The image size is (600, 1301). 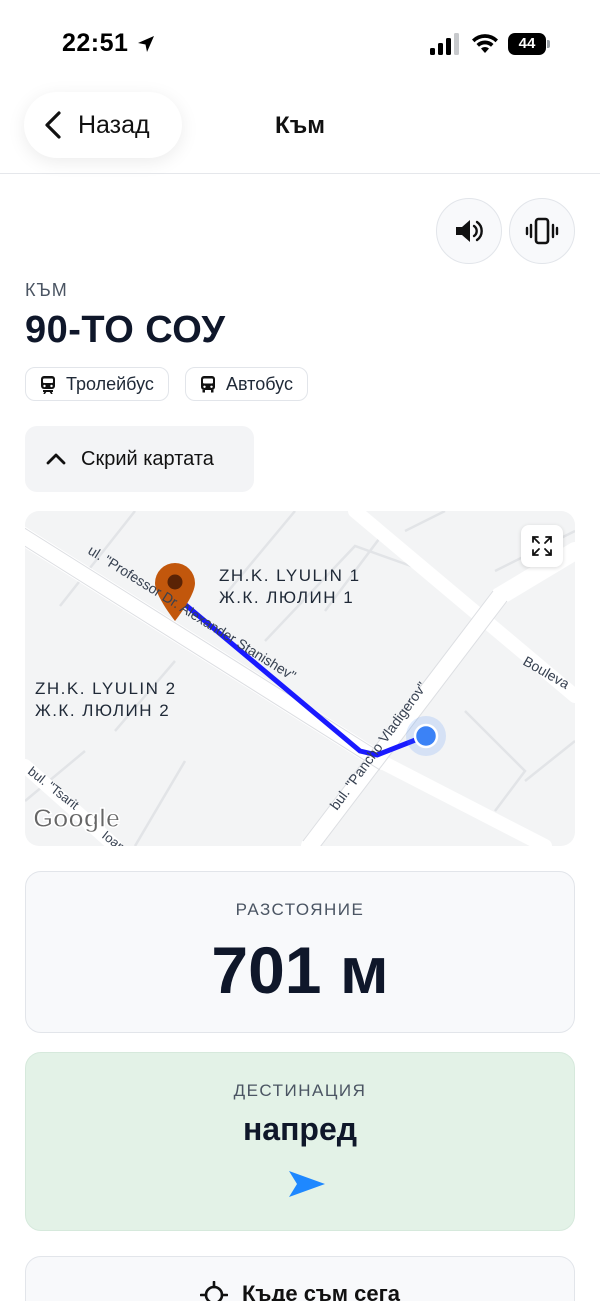 I want to click on speaker-icon, so click(x=469, y=231).